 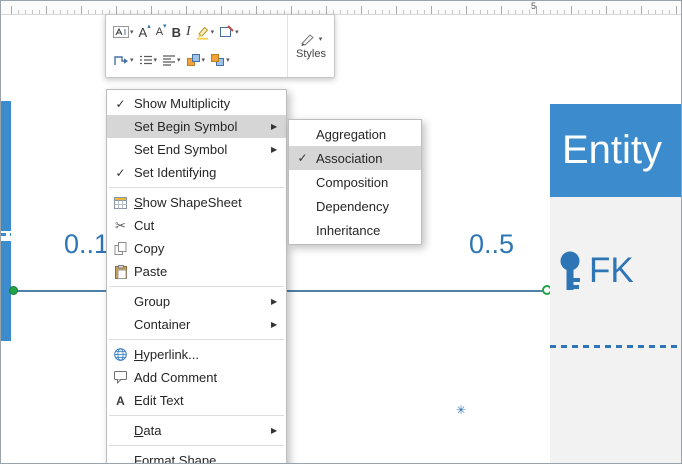 I want to click on entity-shape-header: Entity, so click(x=615, y=150).